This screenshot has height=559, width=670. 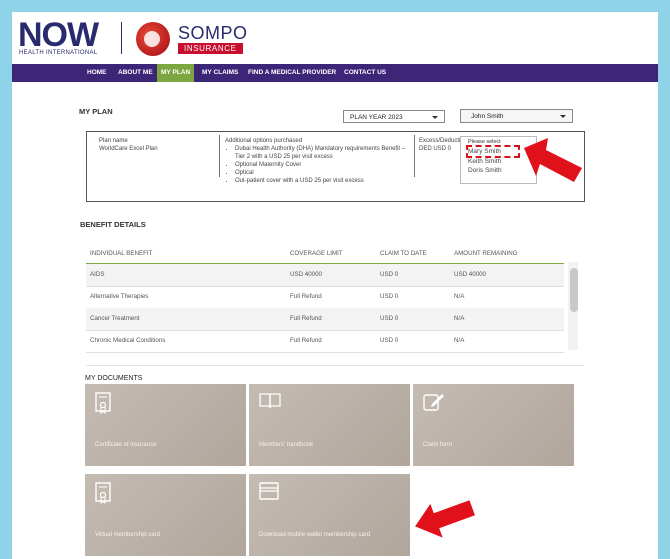 What do you see at coordinates (121, 253) in the screenshot?
I see `column-header: INDIVIDUAL BENEFIT` at bounding box center [121, 253].